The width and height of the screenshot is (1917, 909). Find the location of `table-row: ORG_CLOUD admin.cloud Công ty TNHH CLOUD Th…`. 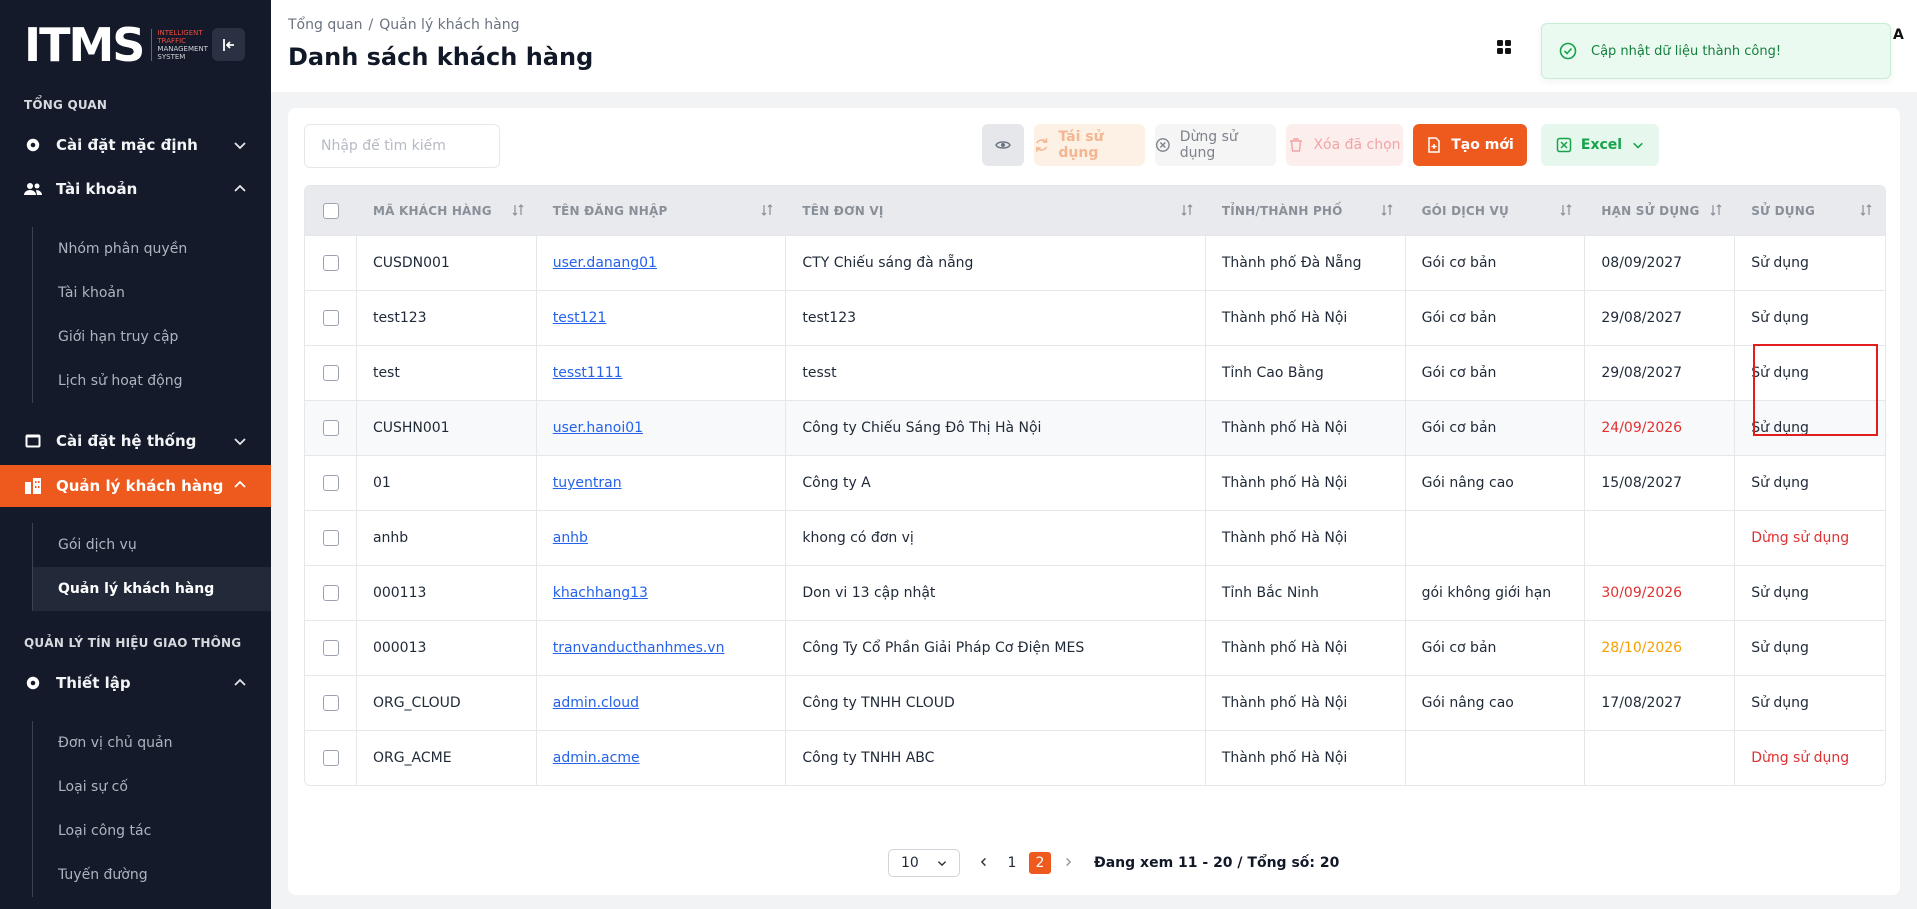

table-row: ORG_CLOUD admin.cloud Công ty TNHH CLOUD Th… is located at coordinates (1095, 702).